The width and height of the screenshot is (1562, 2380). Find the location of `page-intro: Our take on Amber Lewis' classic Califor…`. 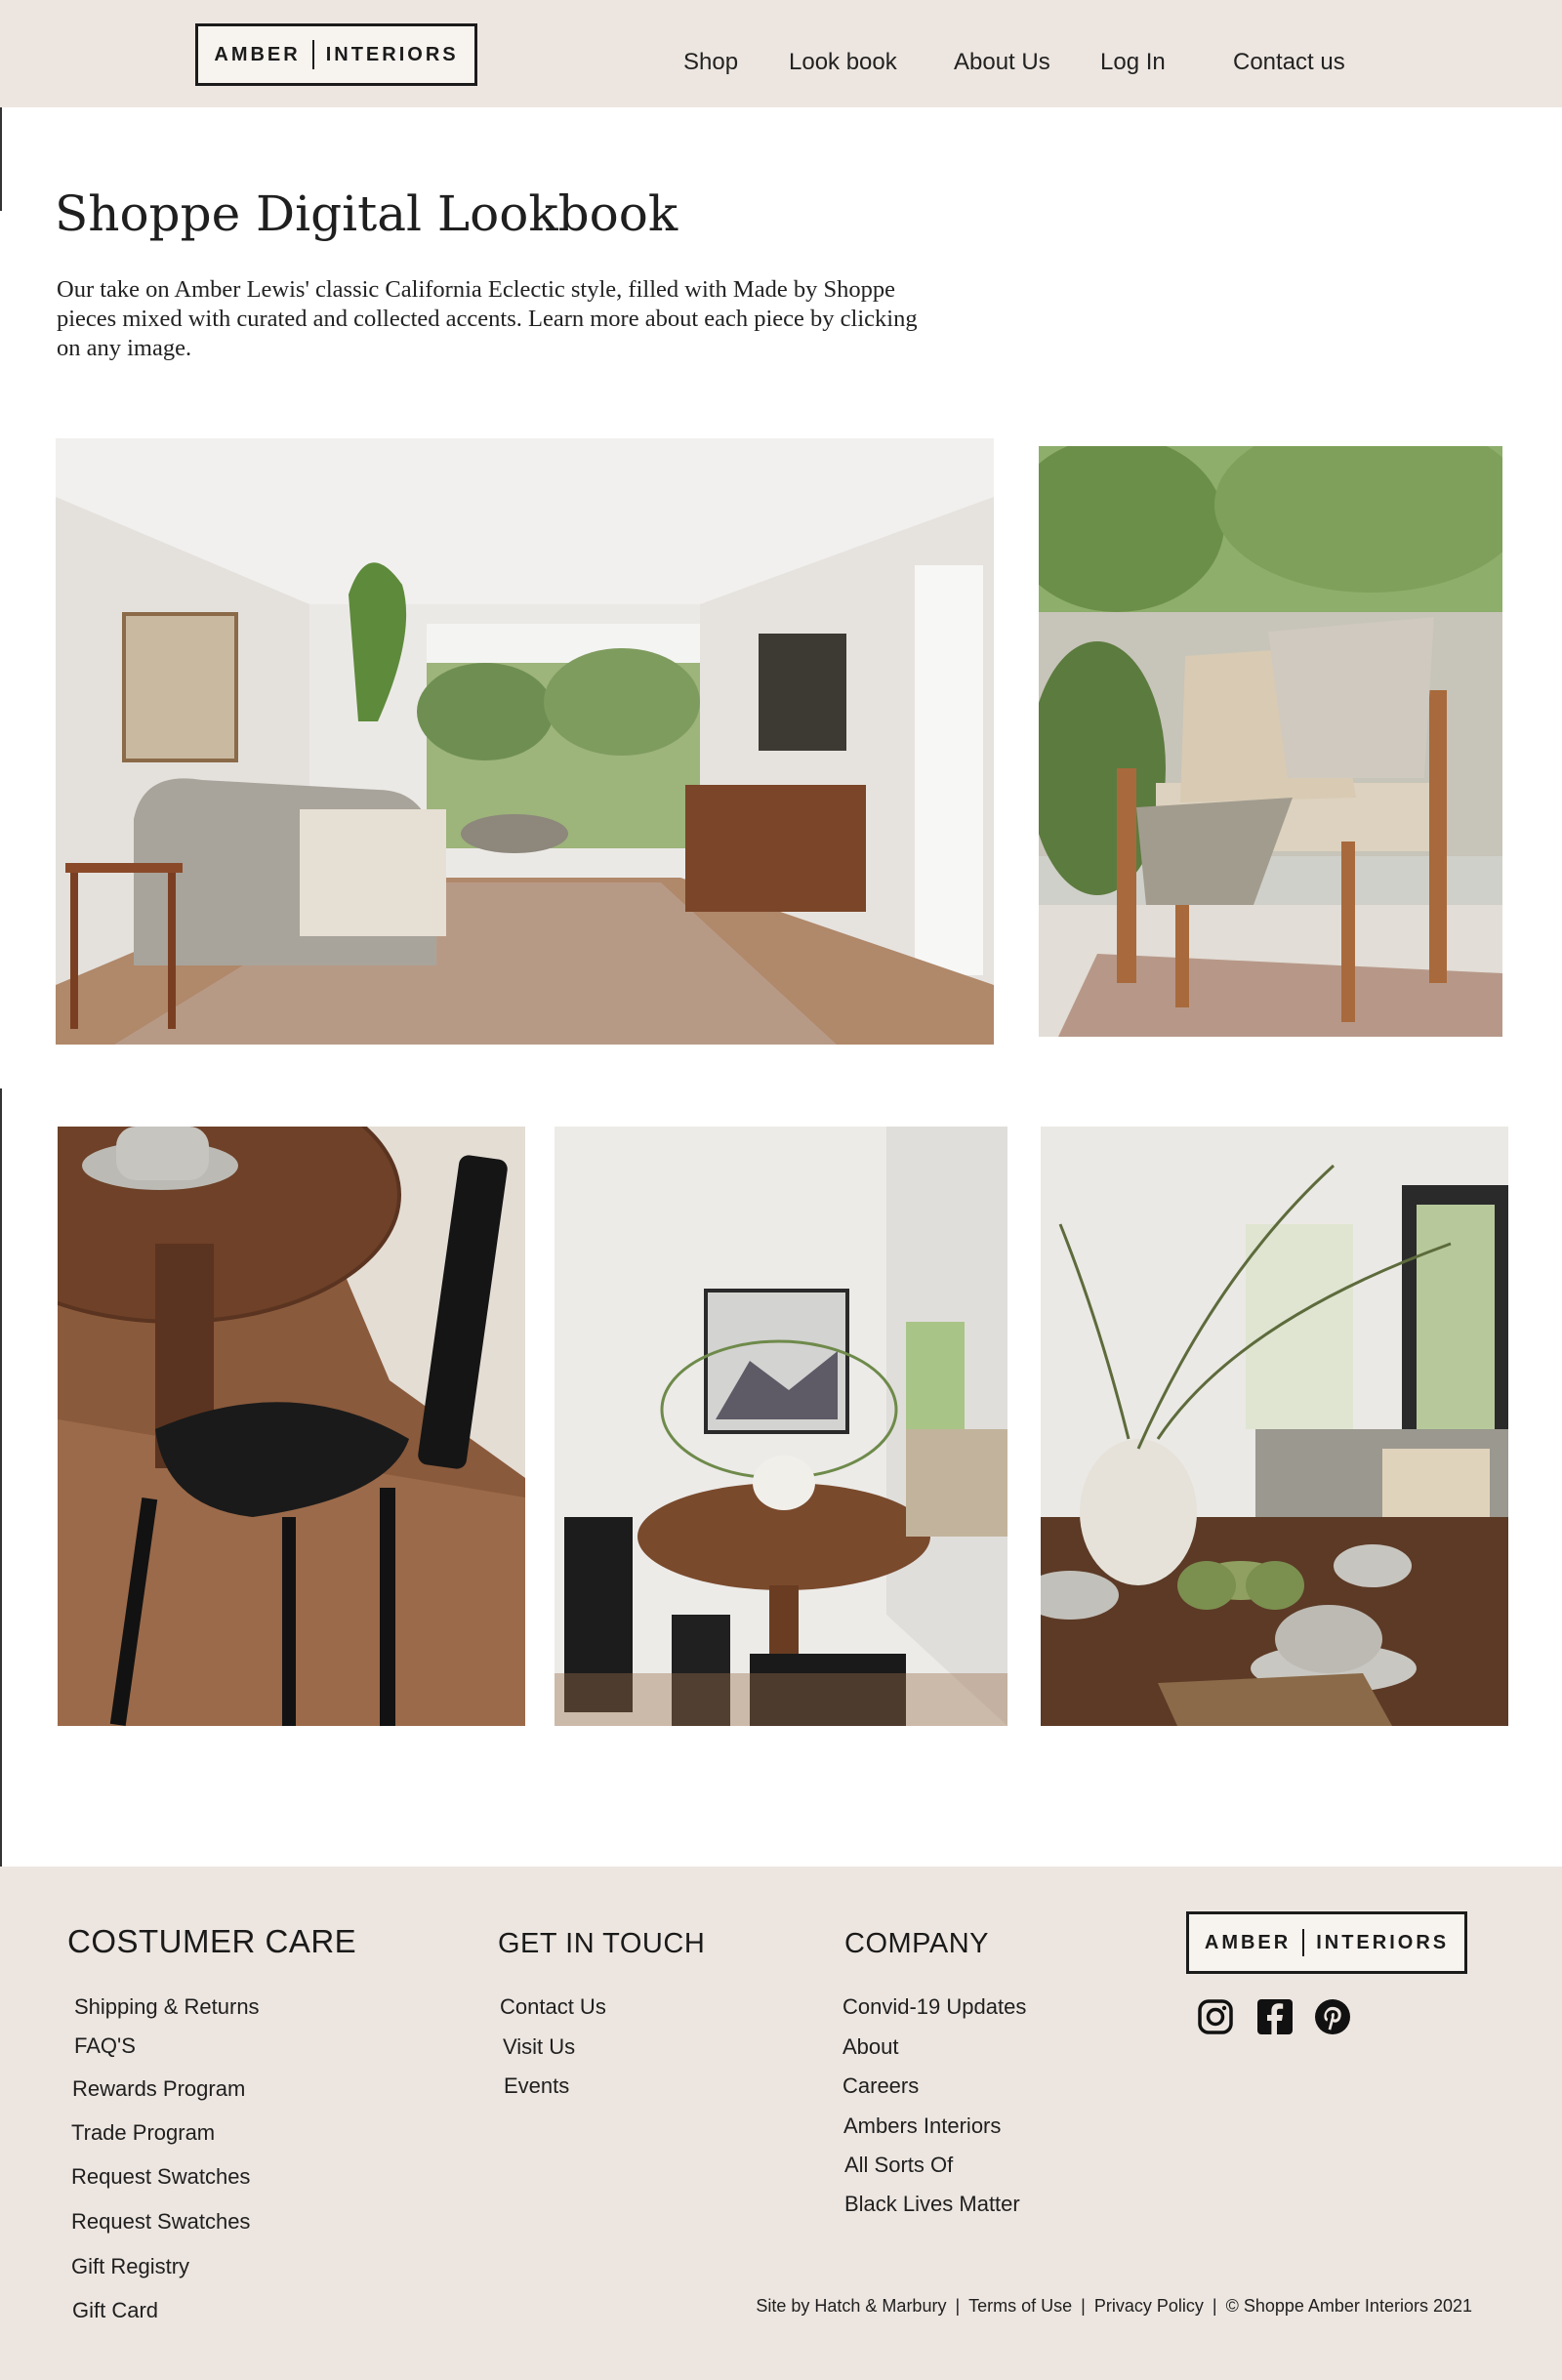

page-intro: Our take on Amber Lewis' classic Califor… is located at coordinates (487, 318).